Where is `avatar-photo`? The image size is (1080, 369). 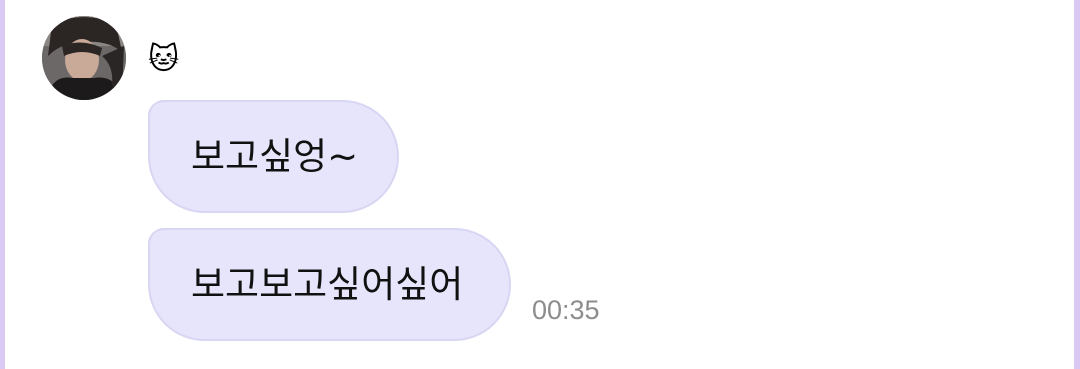 avatar-photo is located at coordinates (84, 58).